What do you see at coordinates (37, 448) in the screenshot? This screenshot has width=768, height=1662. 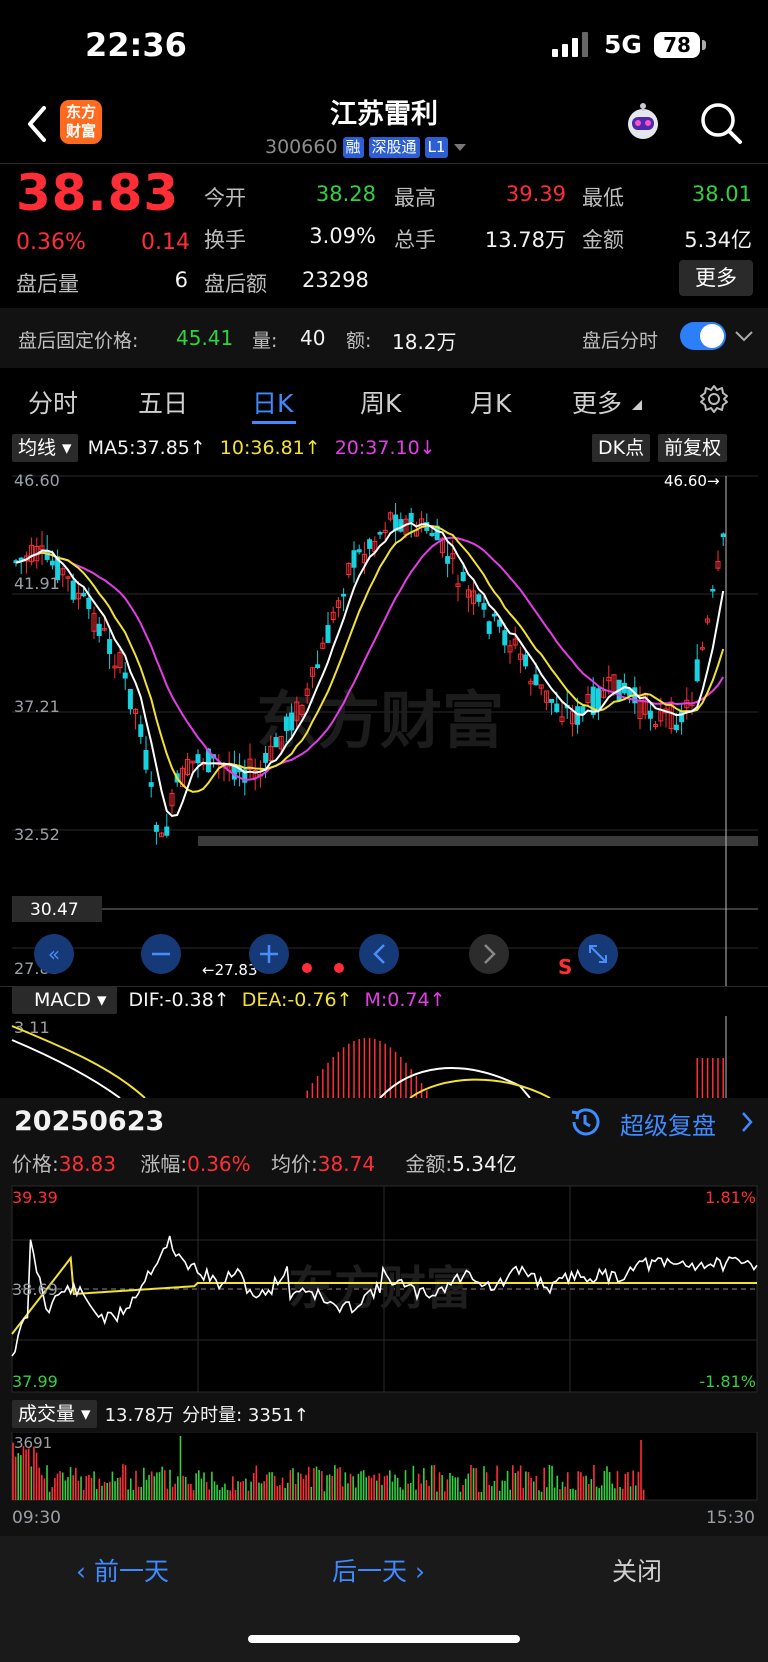 I see `ma-indicator-label: 均线` at bounding box center [37, 448].